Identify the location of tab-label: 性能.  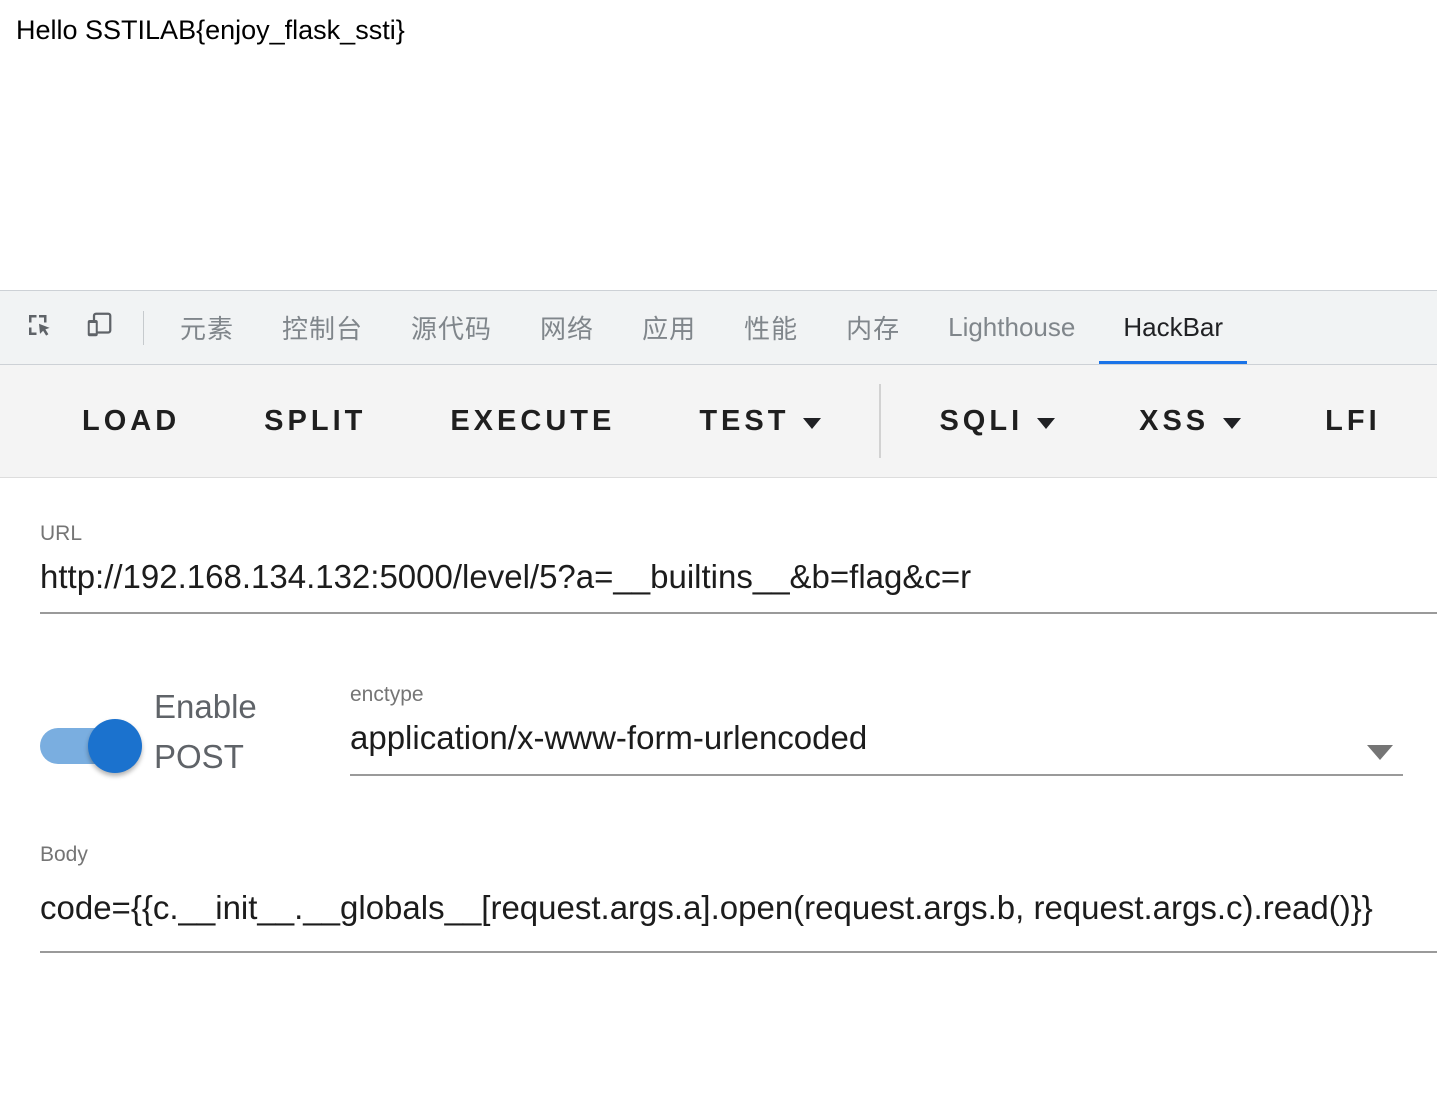
(771, 329).